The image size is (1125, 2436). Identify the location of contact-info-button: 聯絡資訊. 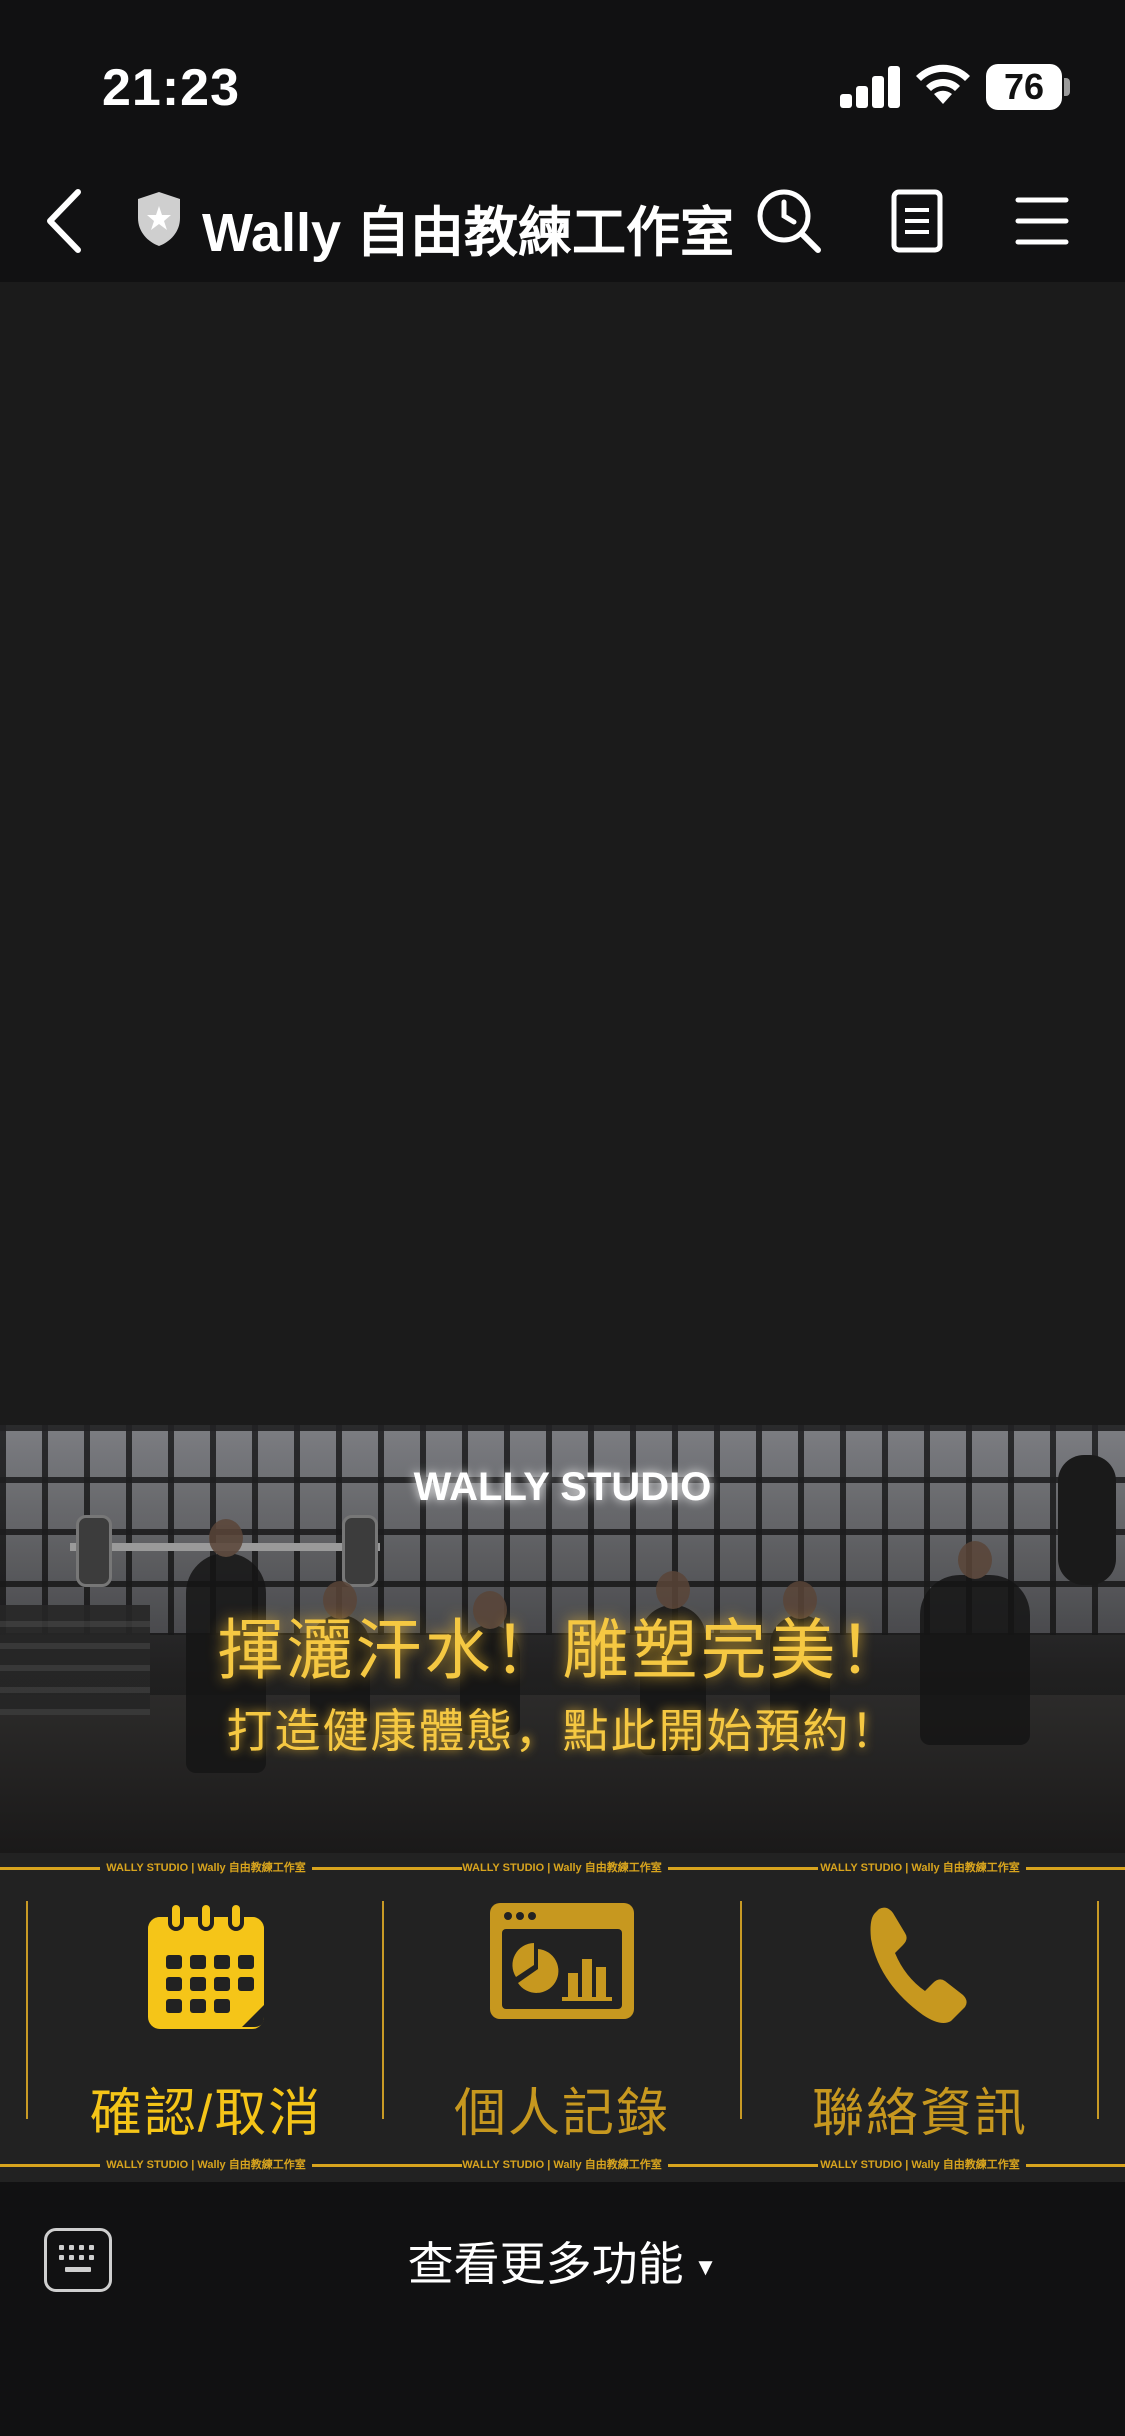
(920, 2017).